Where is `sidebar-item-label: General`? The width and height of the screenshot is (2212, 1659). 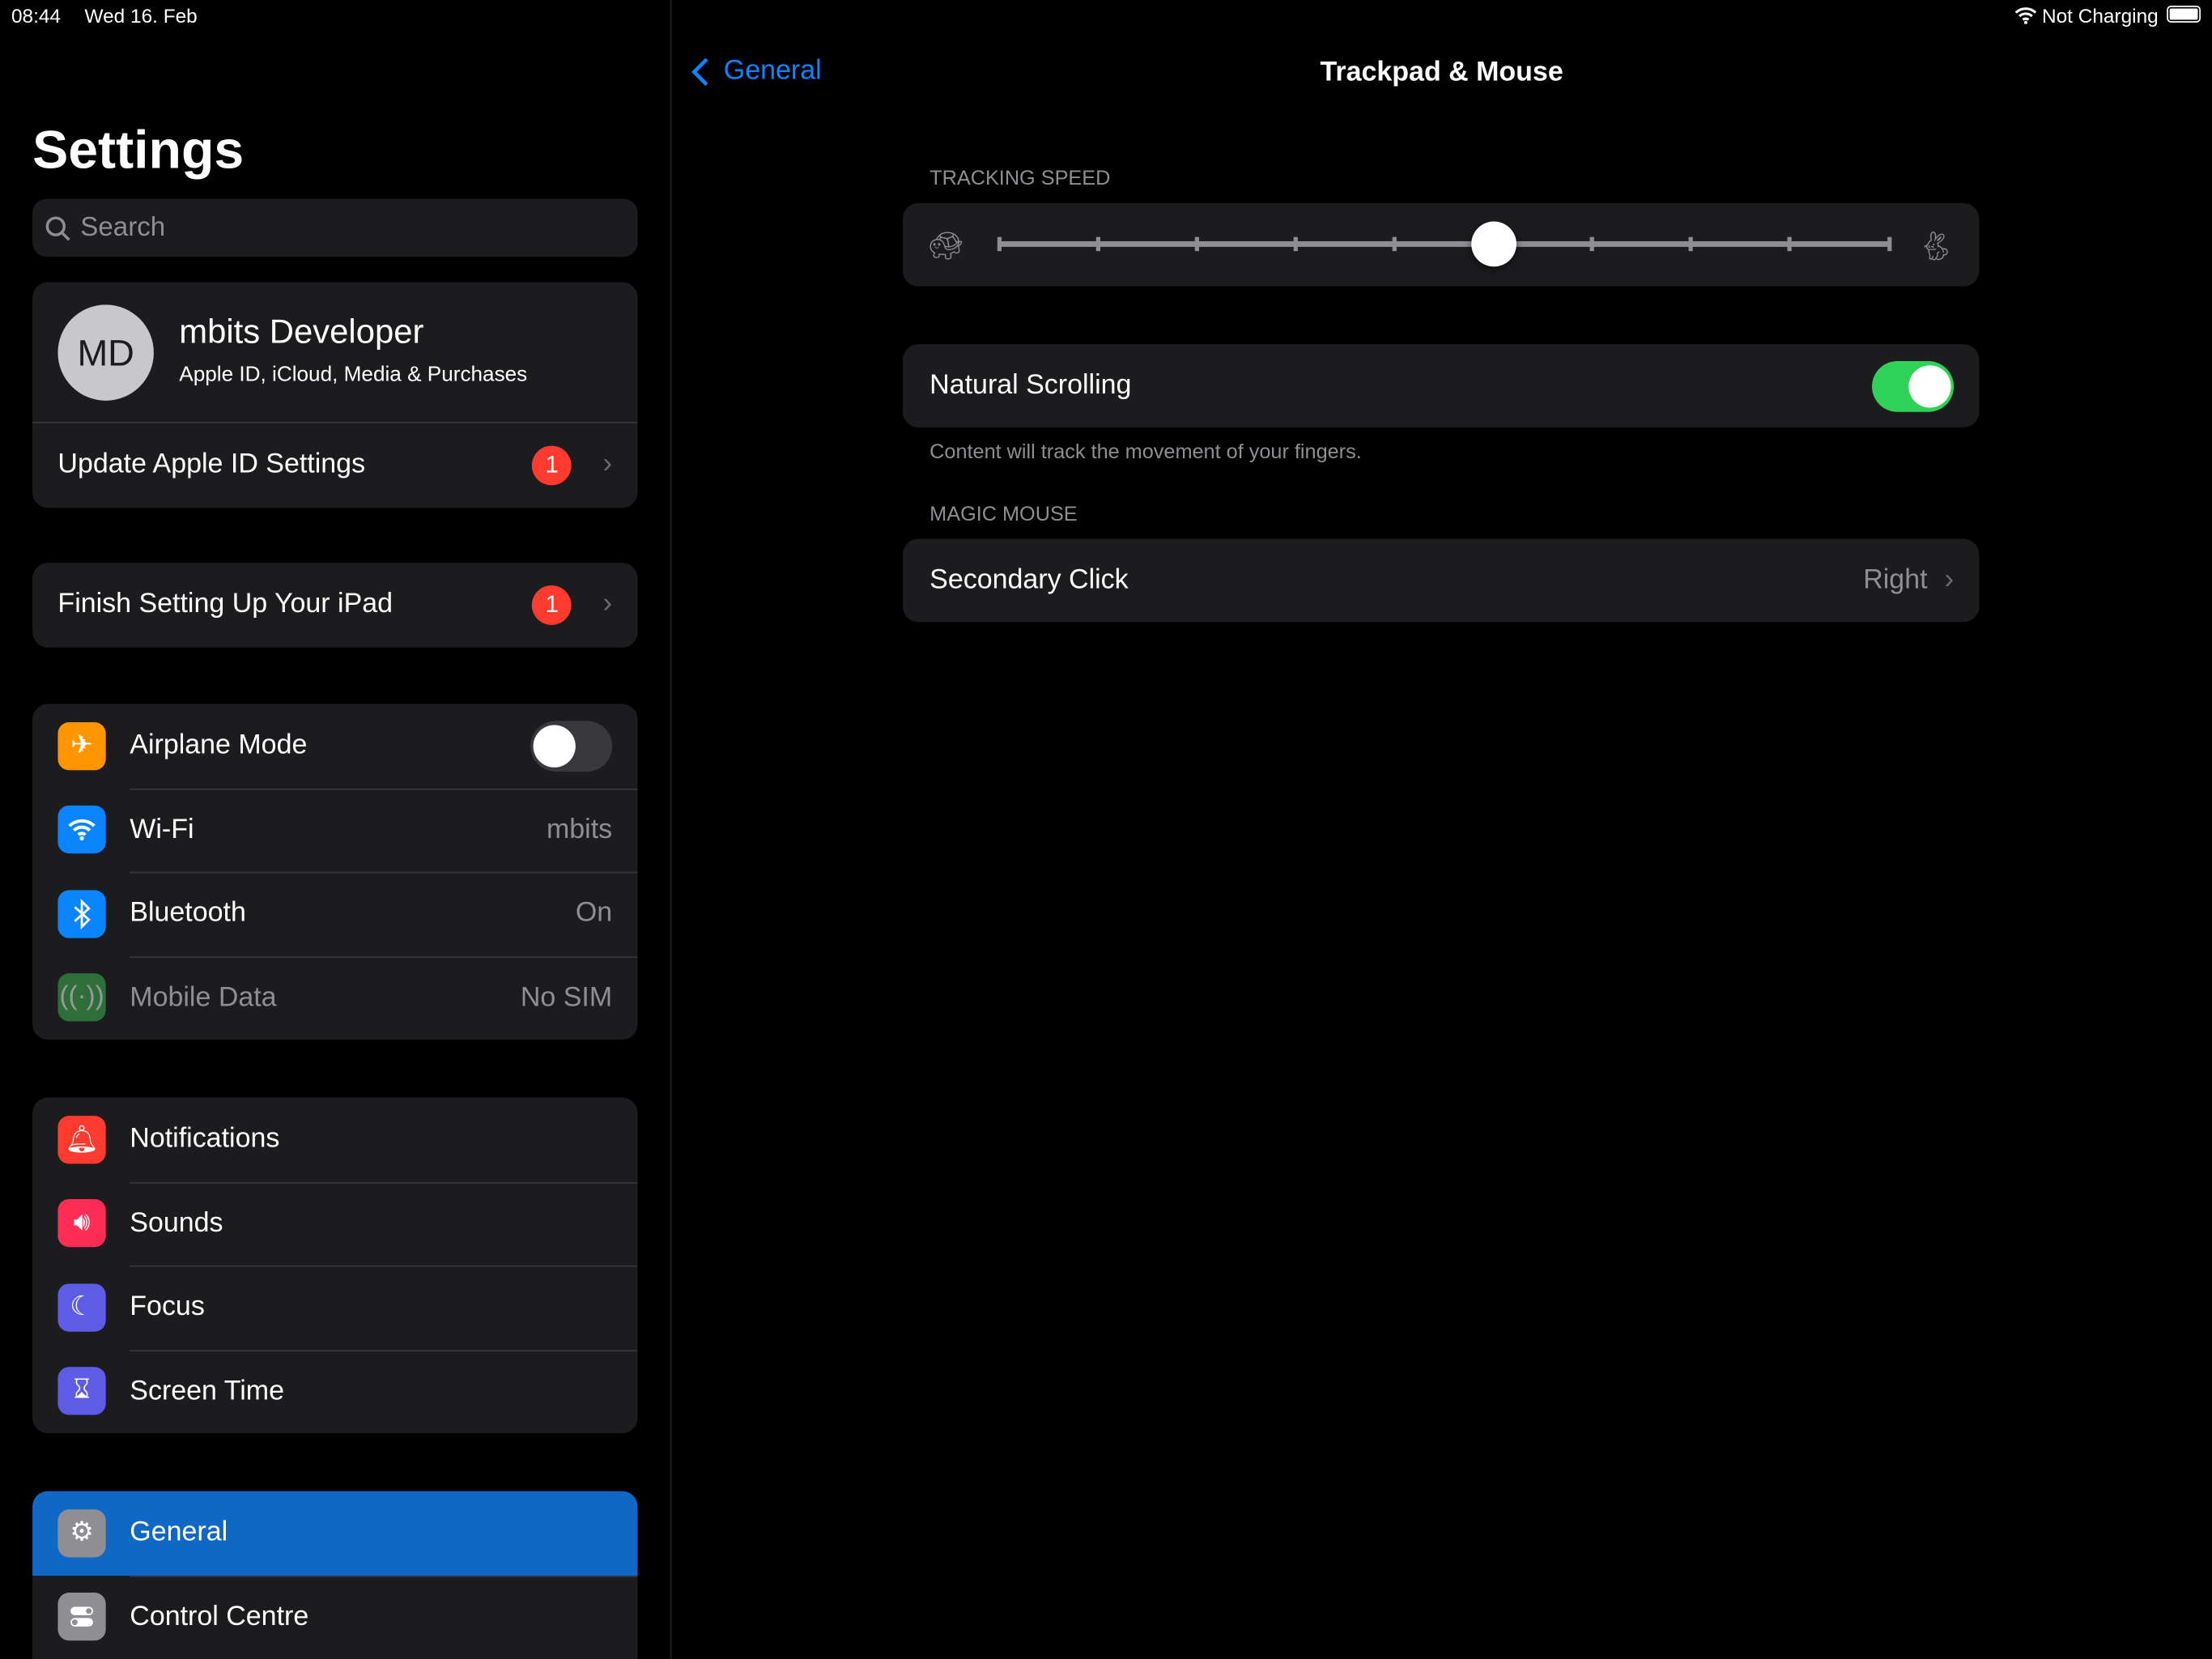 sidebar-item-label: General is located at coordinates (179, 1532).